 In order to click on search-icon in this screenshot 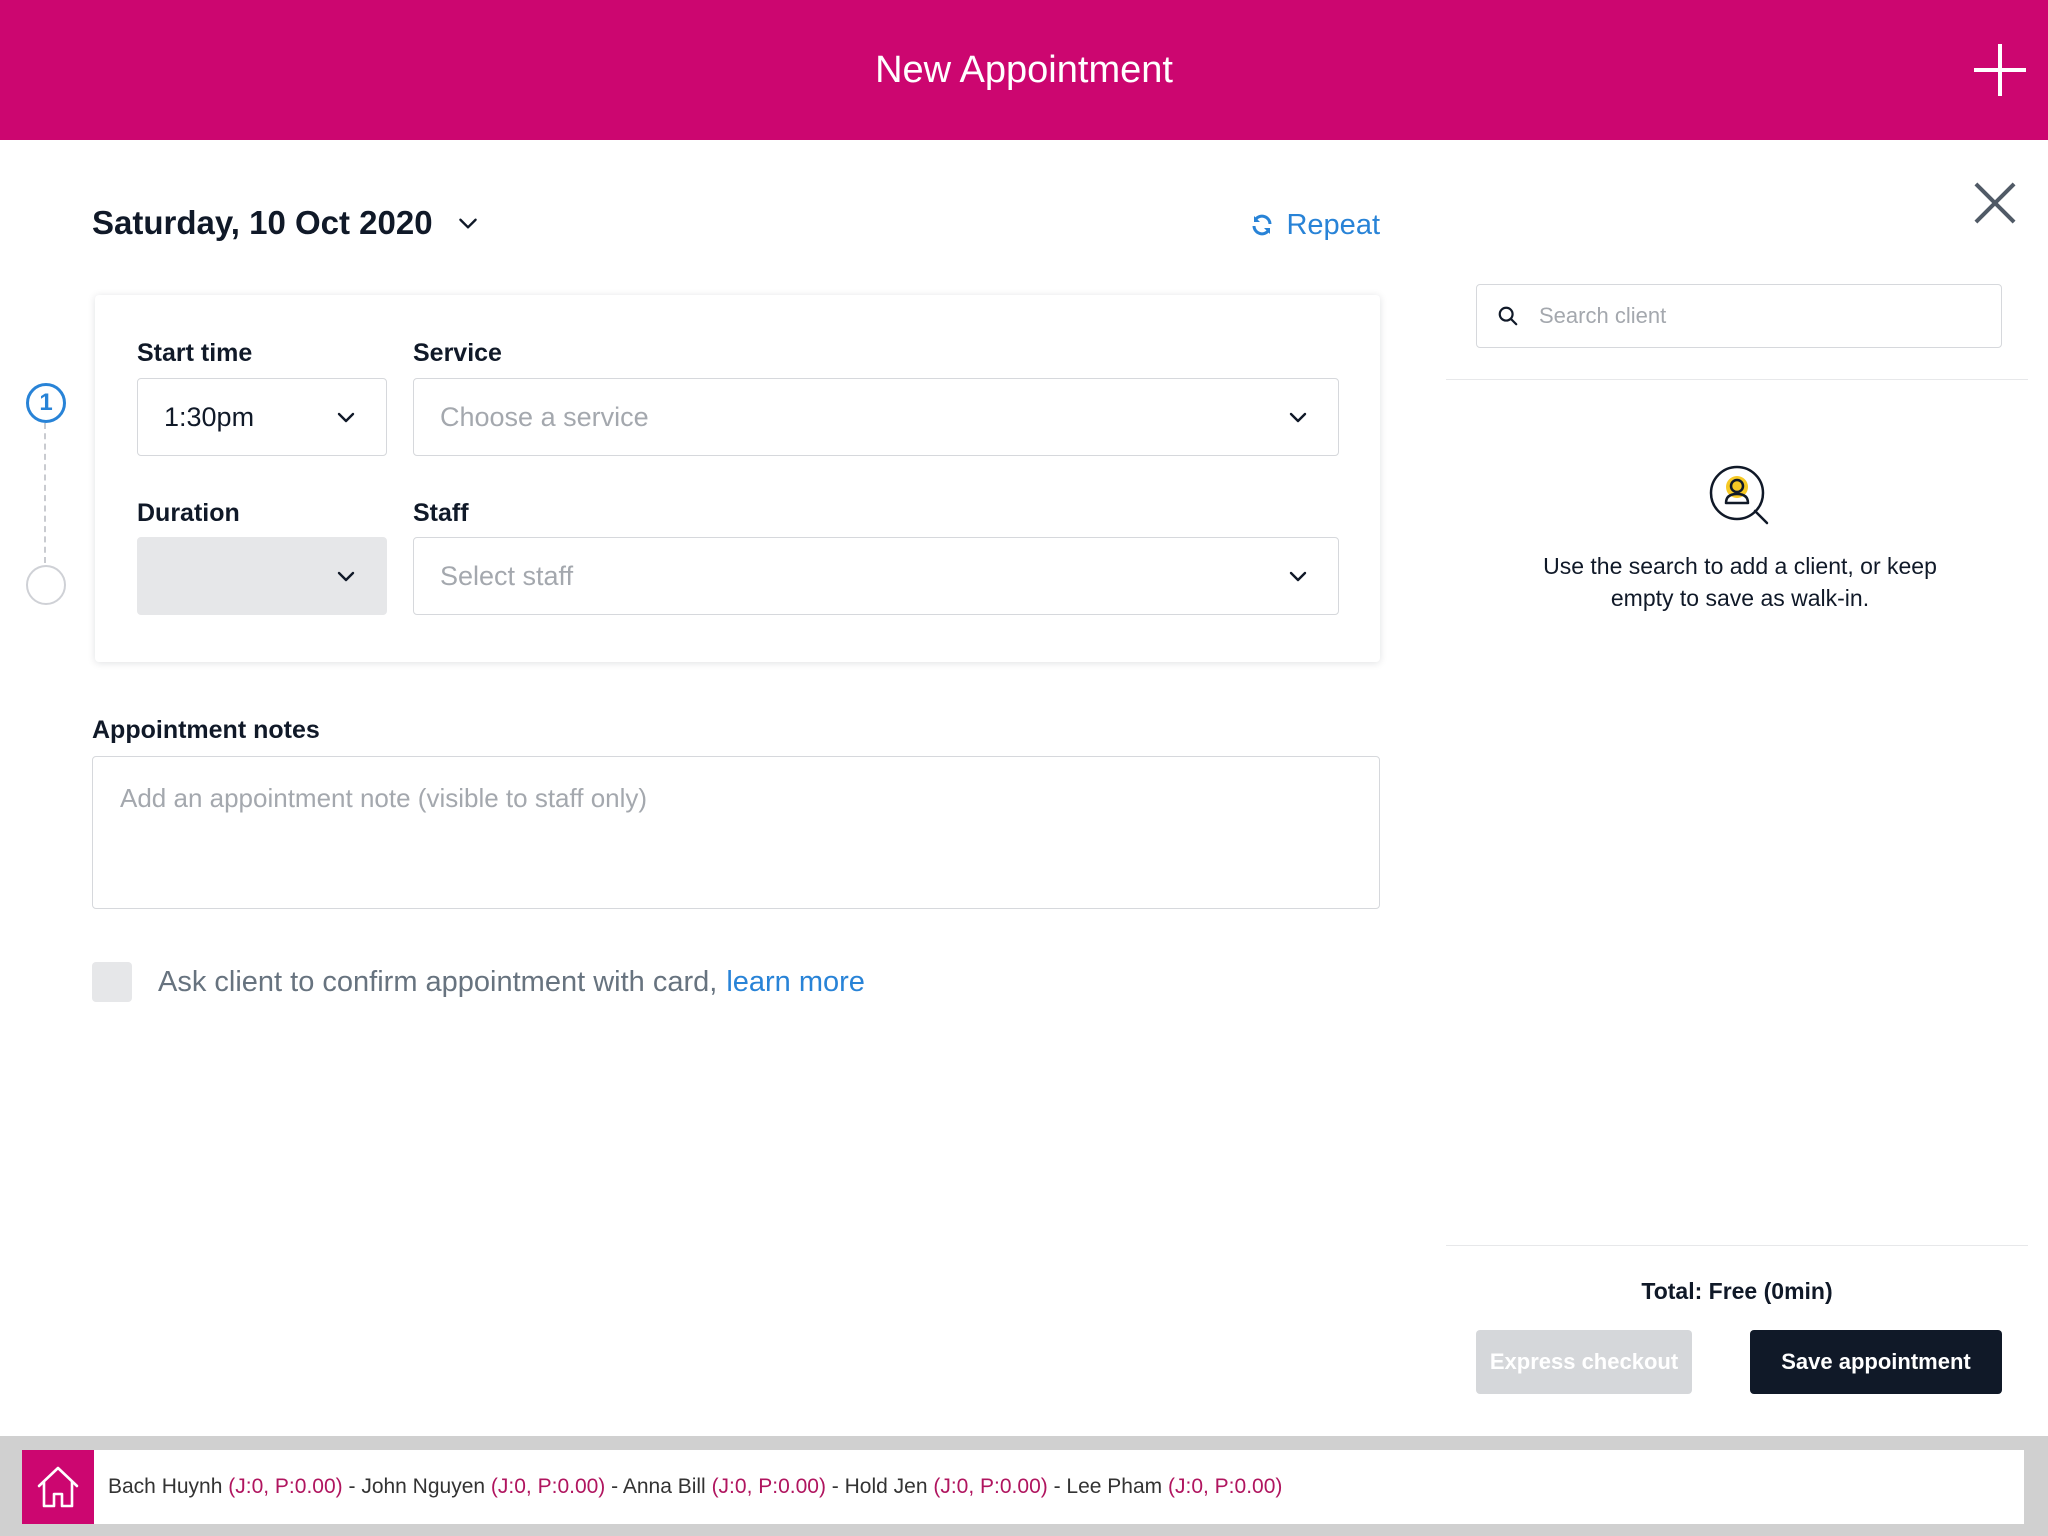, I will do `click(1508, 316)`.